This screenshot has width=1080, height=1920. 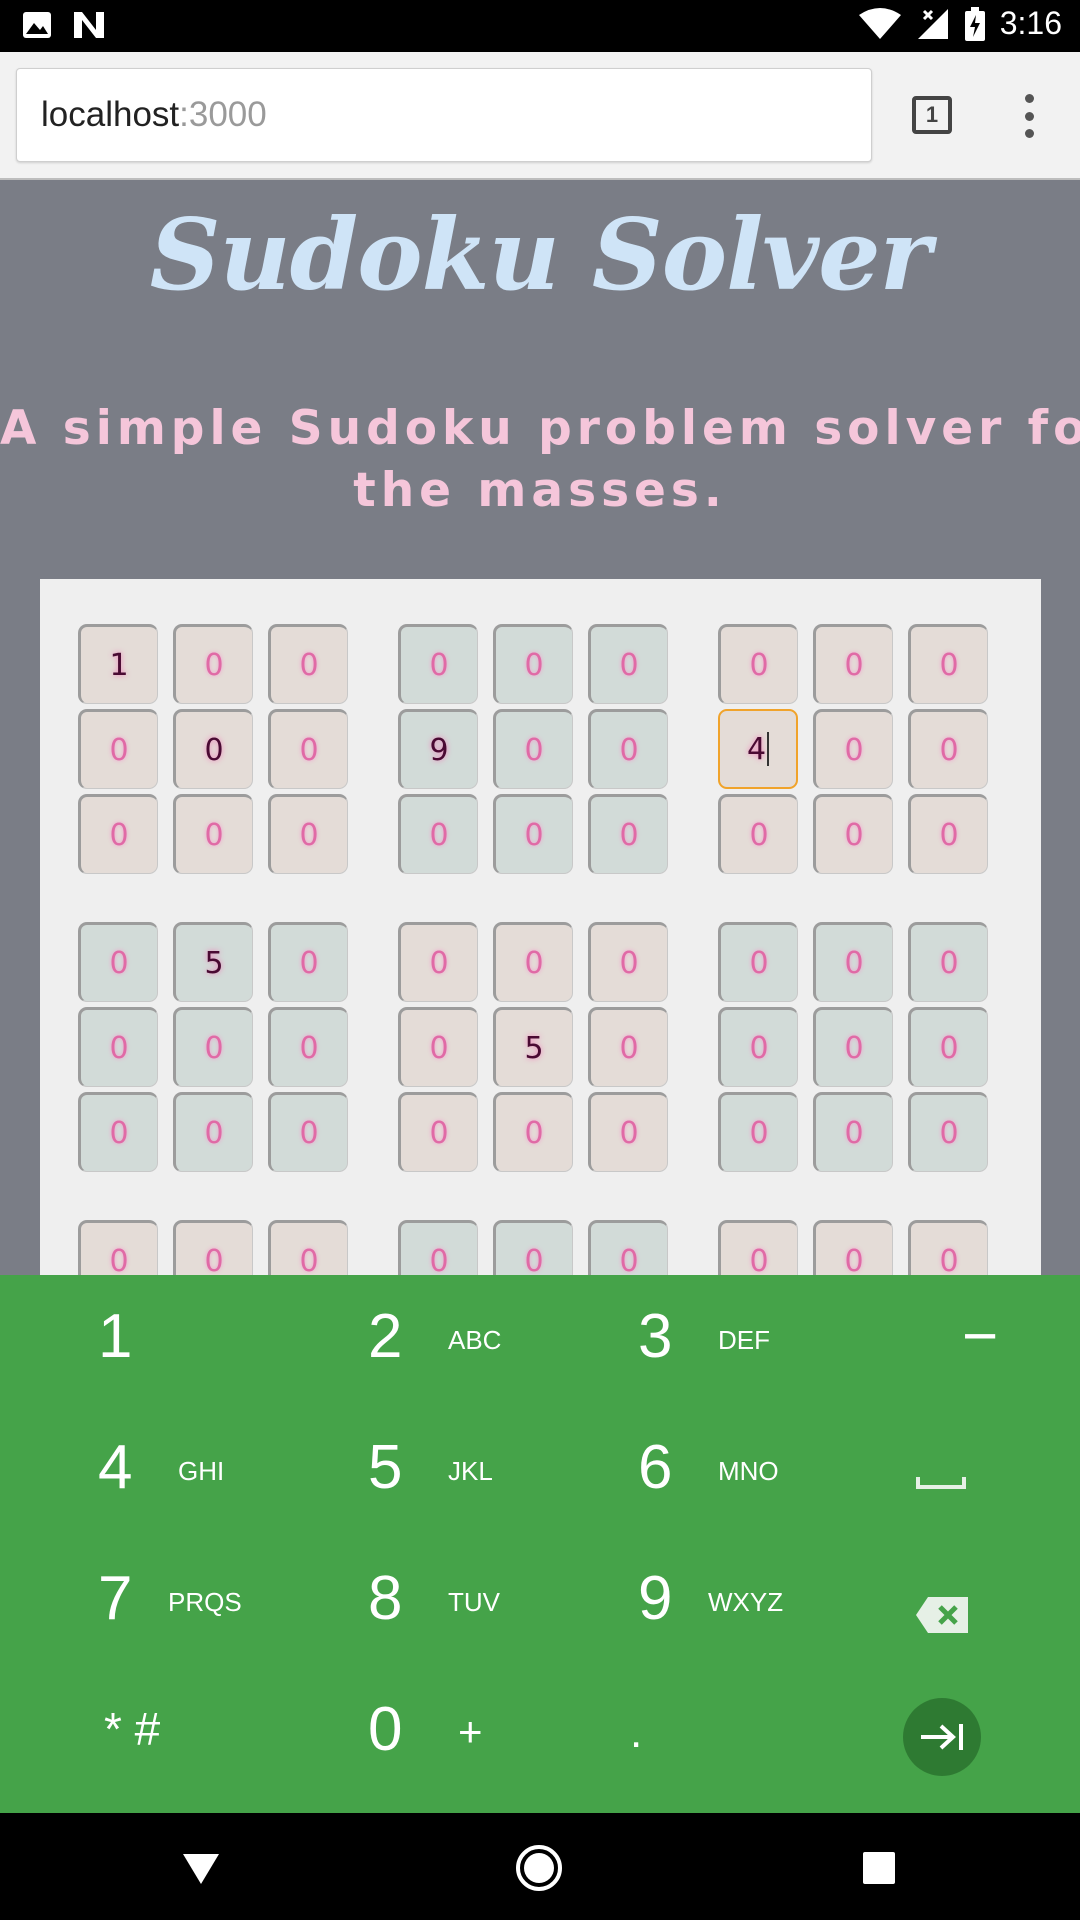 What do you see at coordinates (1029, 116) in the screenshot?
I see `overflow-menu-icon` at bounding box center [1029, 116].